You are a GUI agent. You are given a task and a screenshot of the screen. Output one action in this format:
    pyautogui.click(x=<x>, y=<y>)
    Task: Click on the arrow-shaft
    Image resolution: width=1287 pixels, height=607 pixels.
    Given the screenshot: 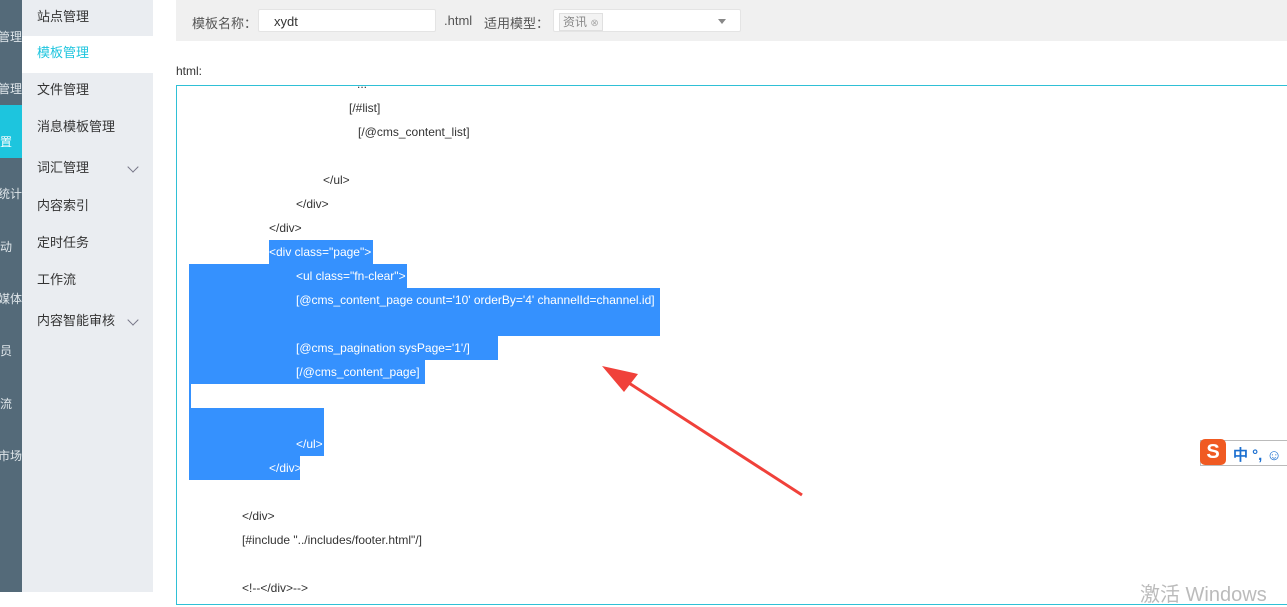 What is the action you would take?
    pyautogui.click(x=710, y=435)
    